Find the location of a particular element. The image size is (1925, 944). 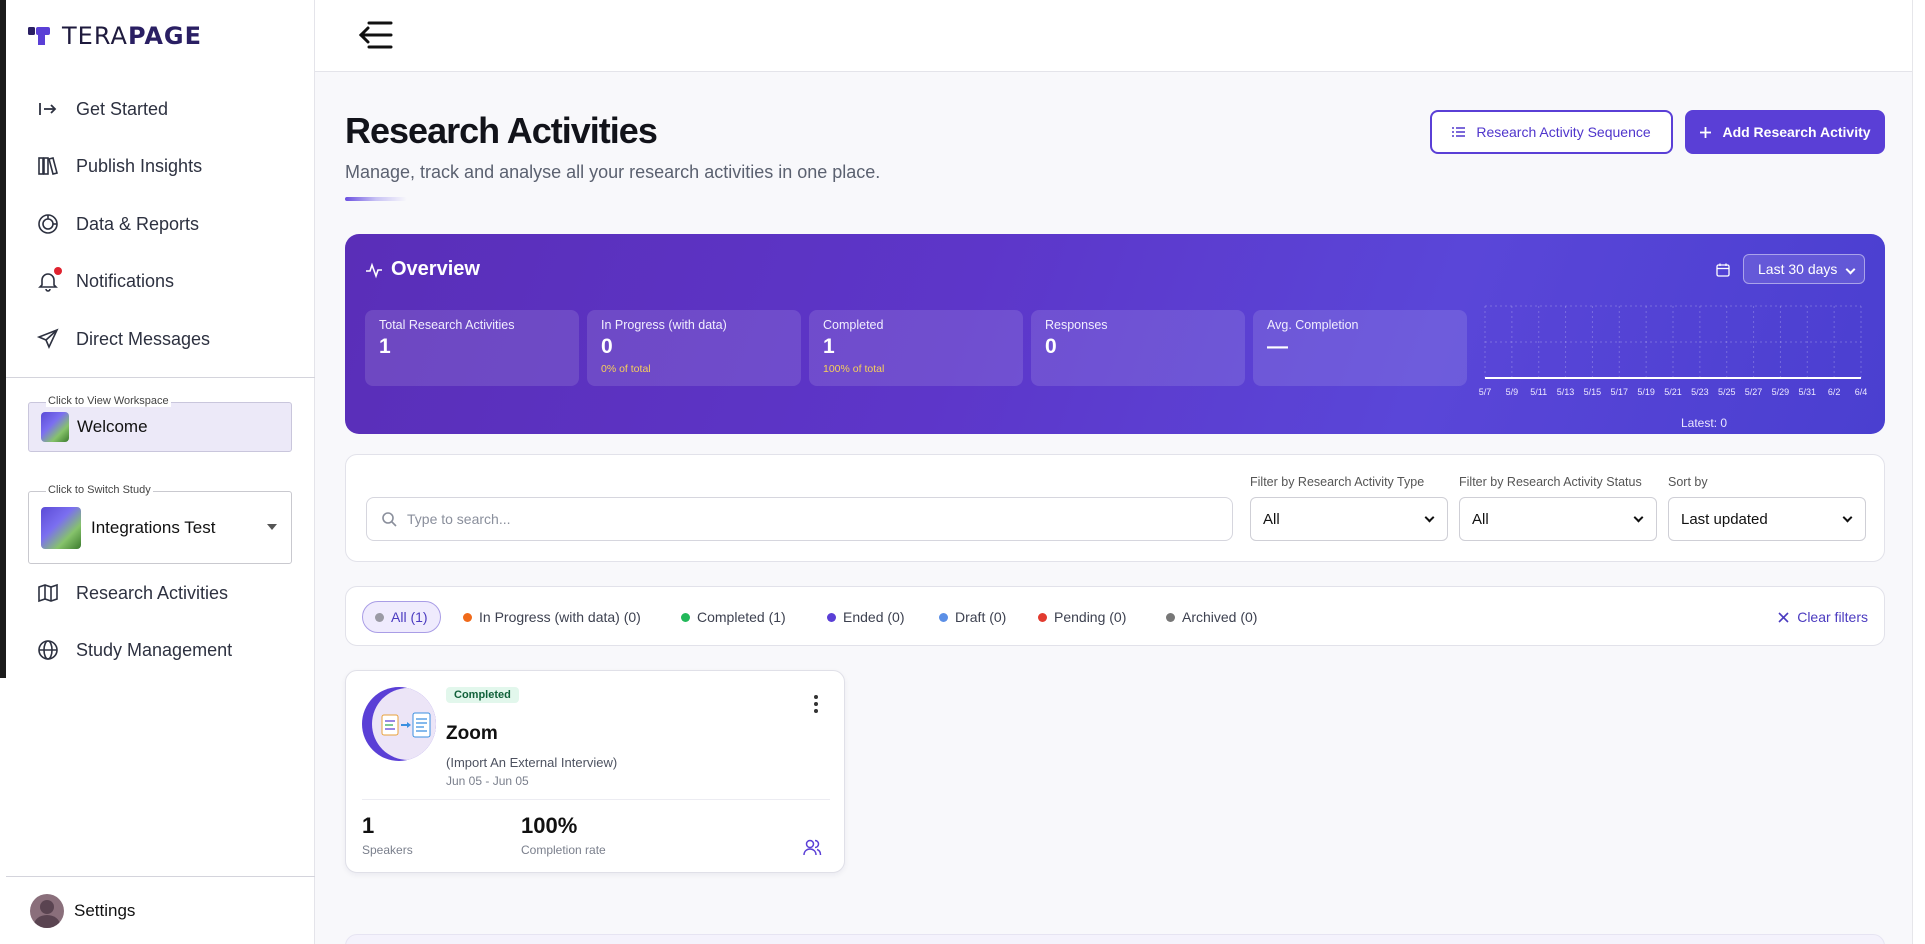

logo-text: TERAPAGE is located at coordinates (132, 36).